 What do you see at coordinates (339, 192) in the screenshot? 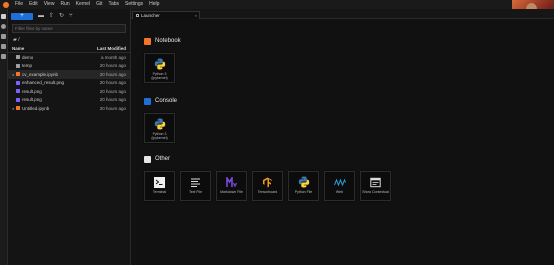
I see `card-label: Web` at bounding box center [339, 192].